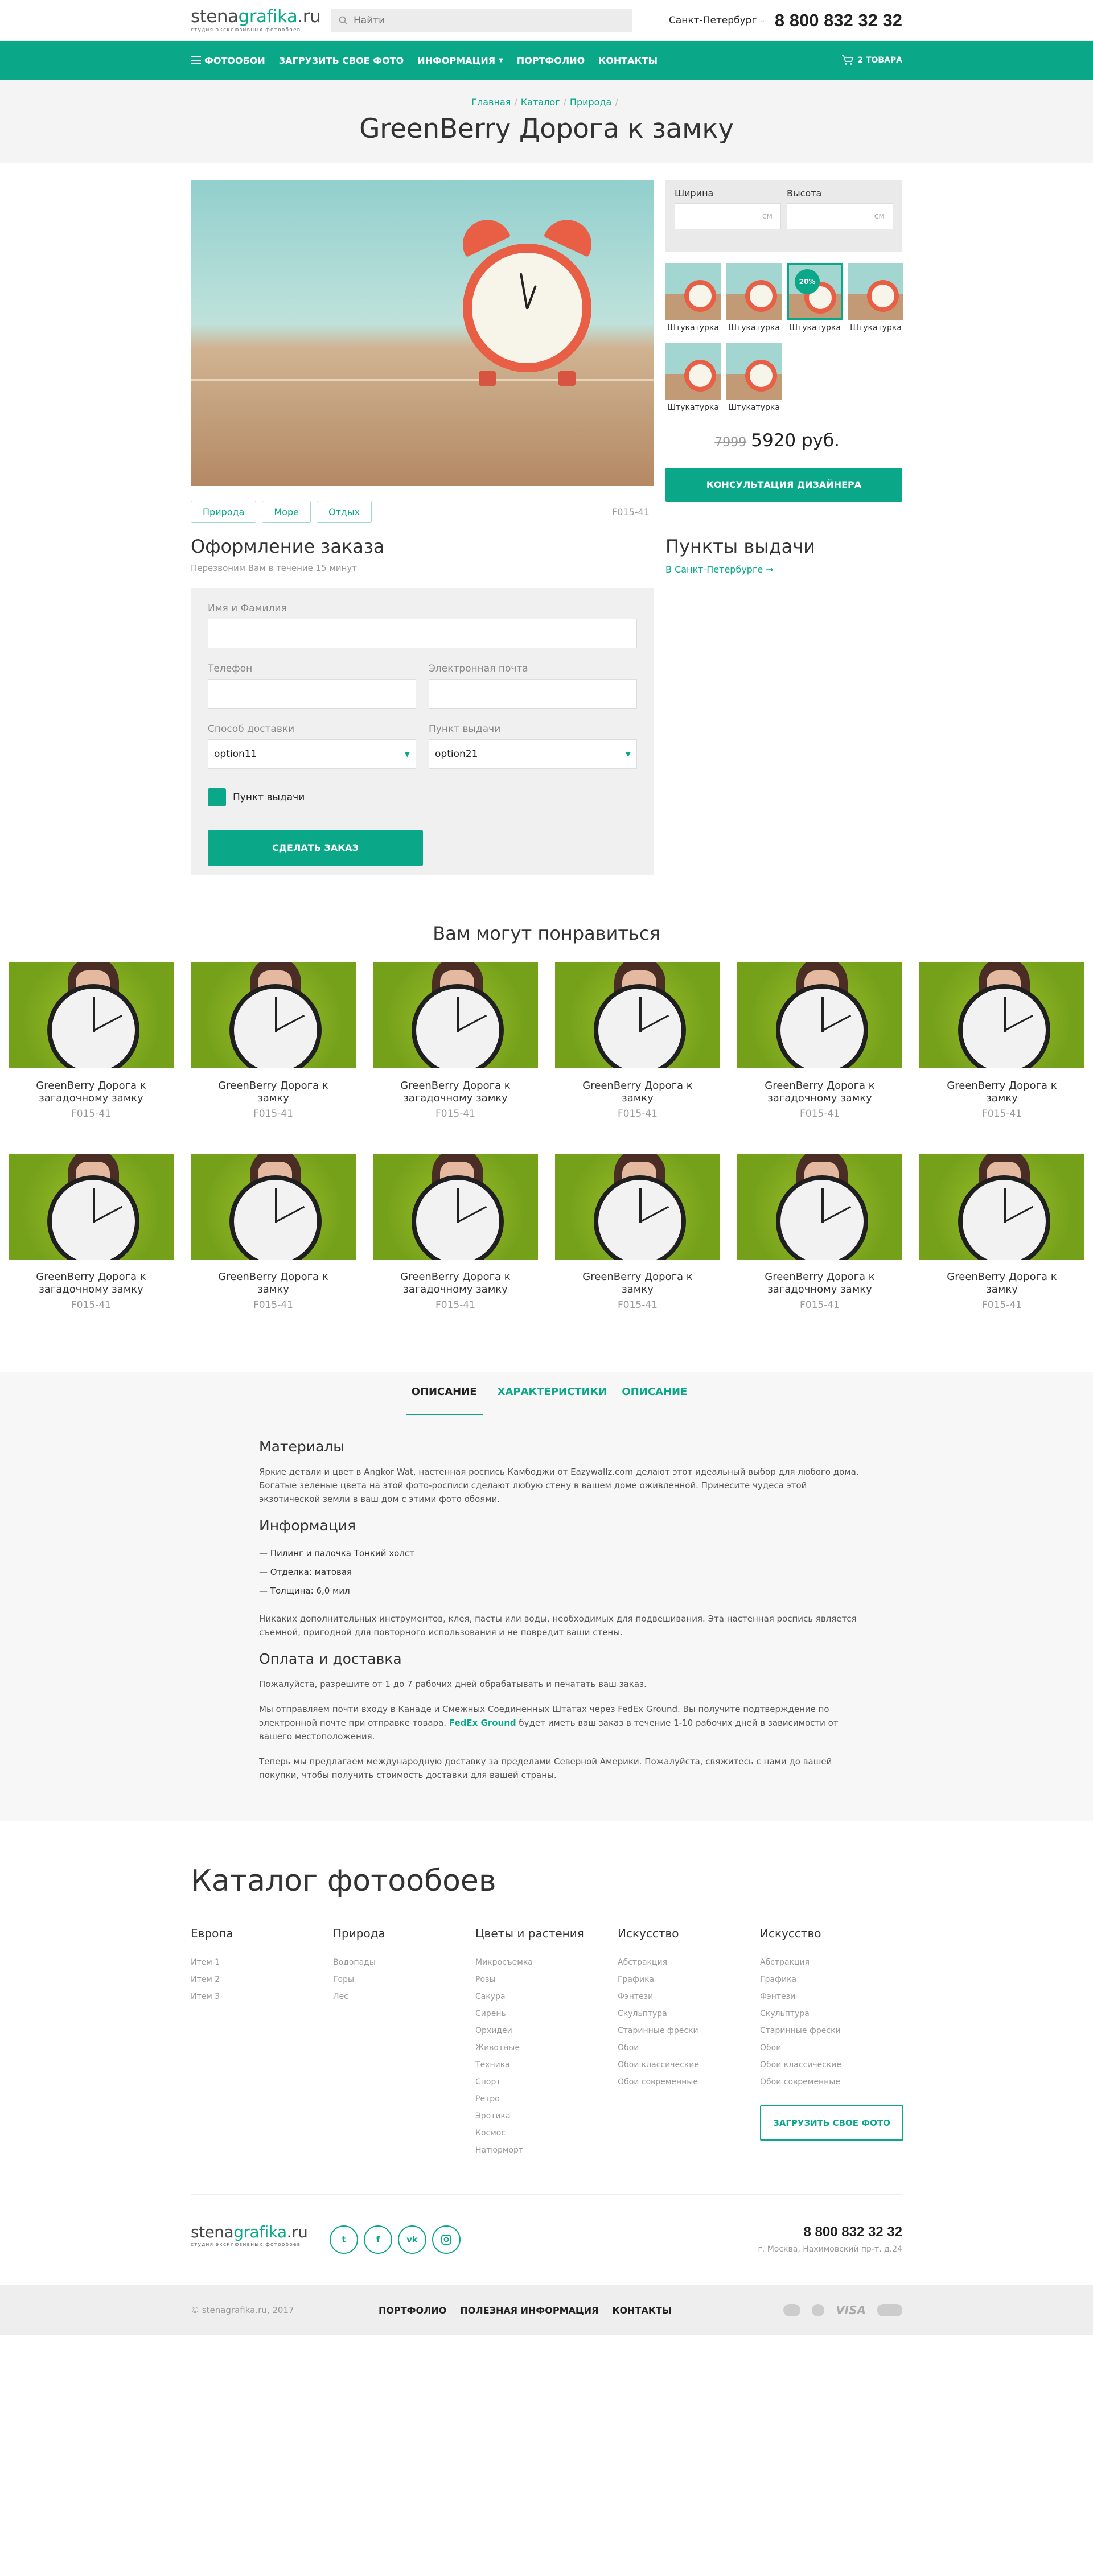  What do you see at coordinates (262, 1997) in the screenshot?
I see `catalog-link: Итем 3` at bounding box center [262, 1997].